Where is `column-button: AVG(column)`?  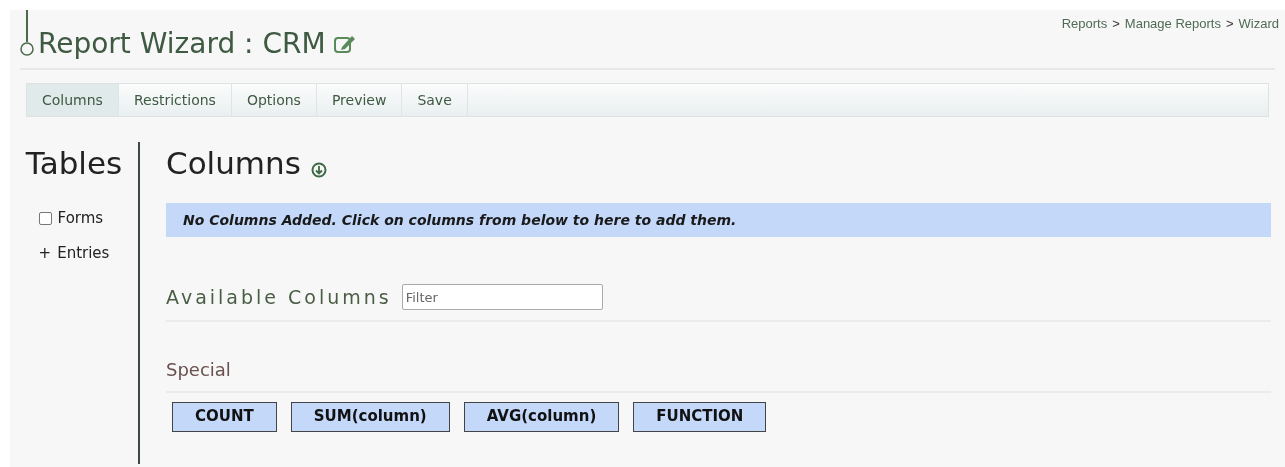
column-button: AVG(column) is located at coordinates (541, 416).